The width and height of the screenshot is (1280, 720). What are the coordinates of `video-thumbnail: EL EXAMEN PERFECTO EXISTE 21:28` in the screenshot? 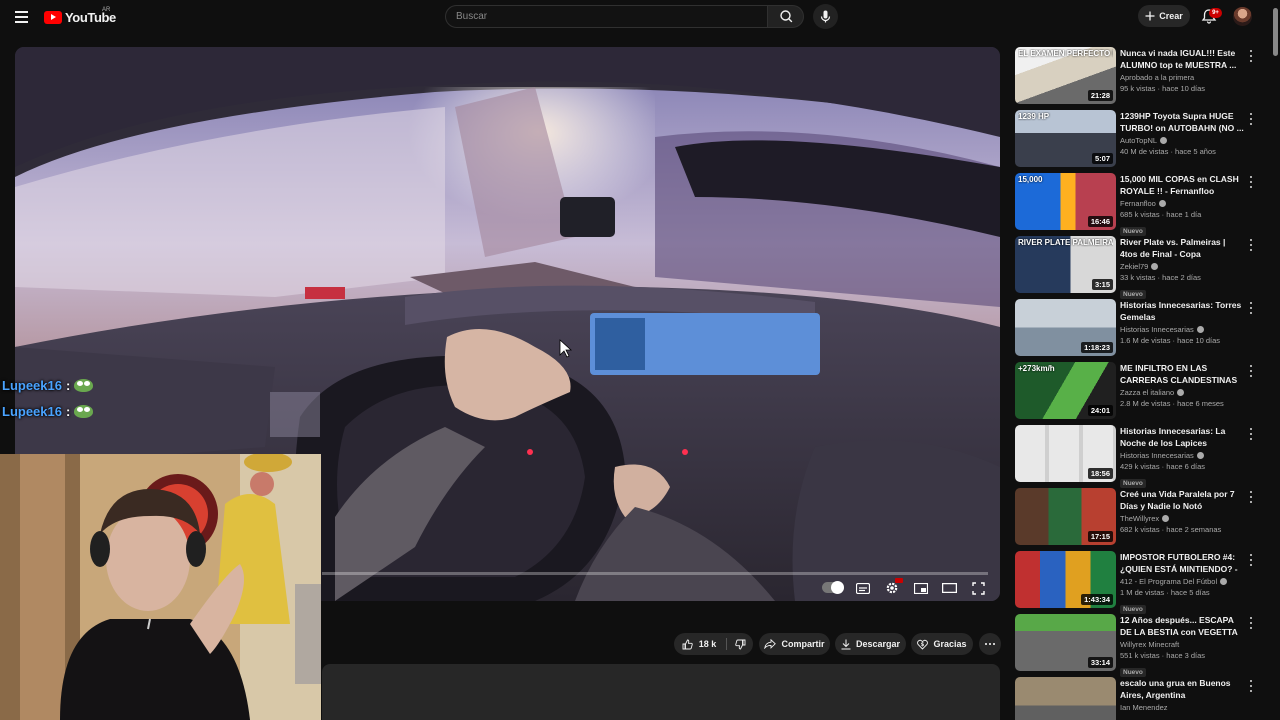 It's located at (1065, 75).